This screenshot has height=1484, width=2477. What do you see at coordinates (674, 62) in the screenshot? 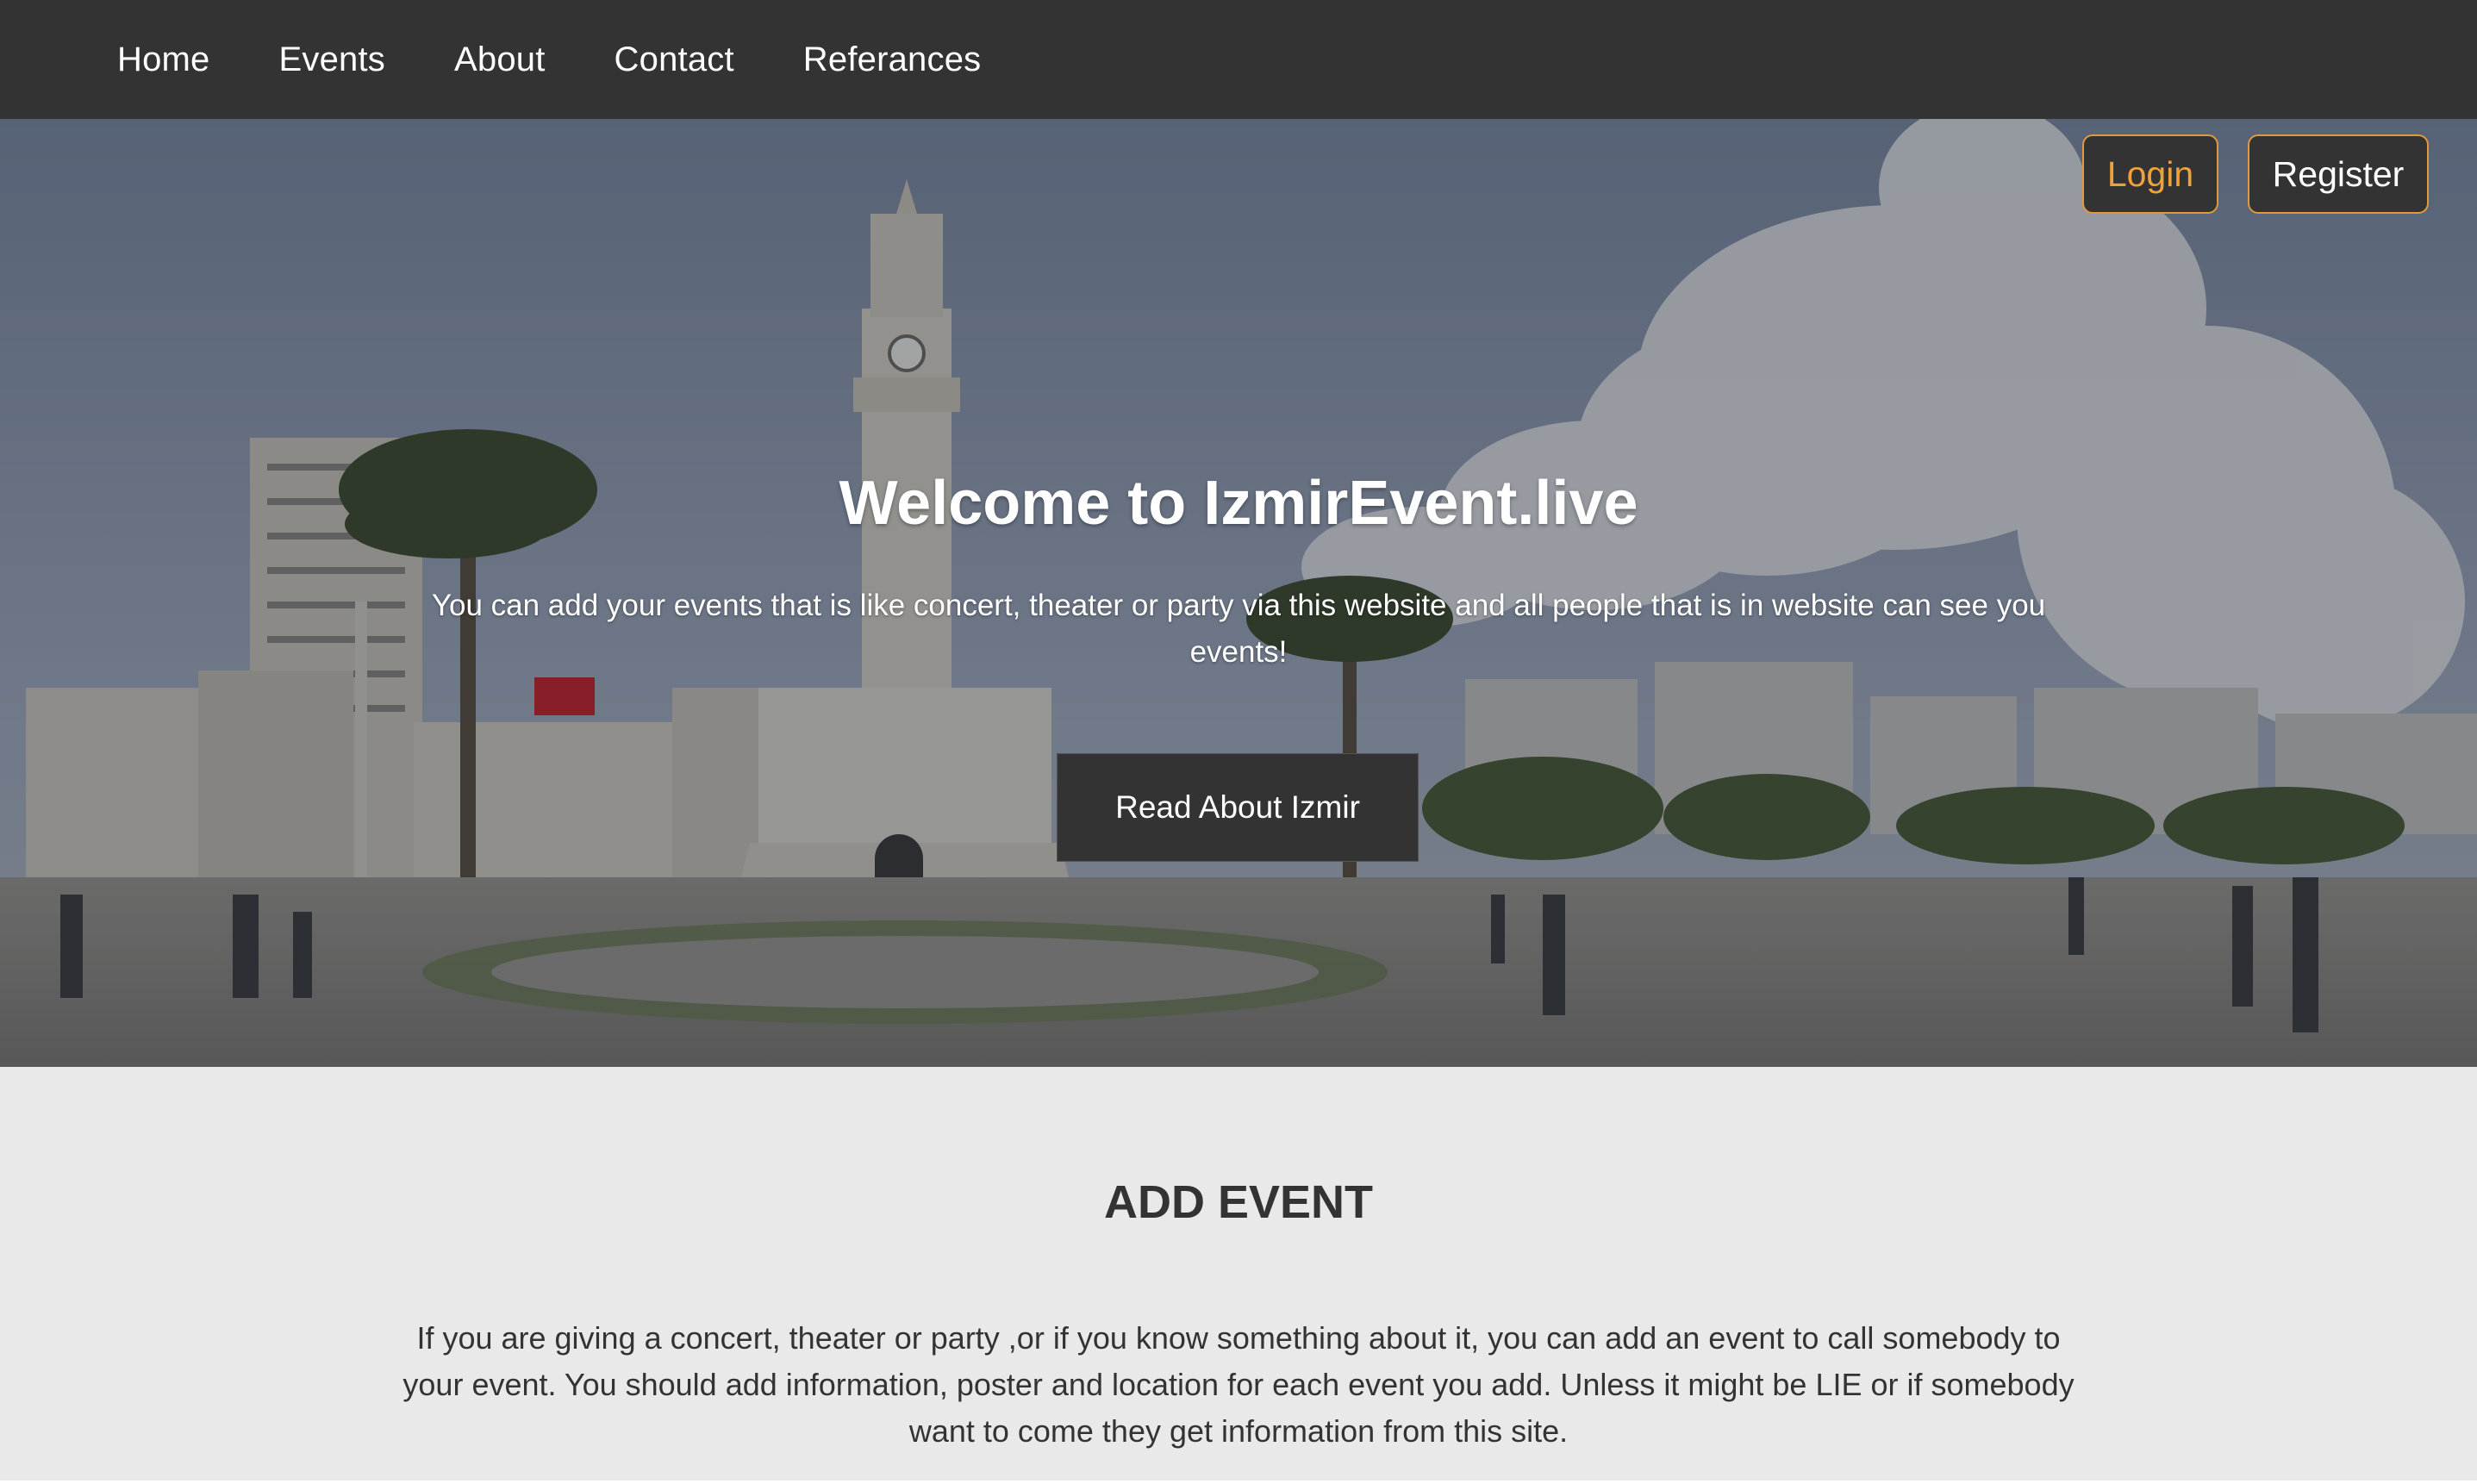
I see `nav-link-contact: Contact` at bounding box center [674, 62].